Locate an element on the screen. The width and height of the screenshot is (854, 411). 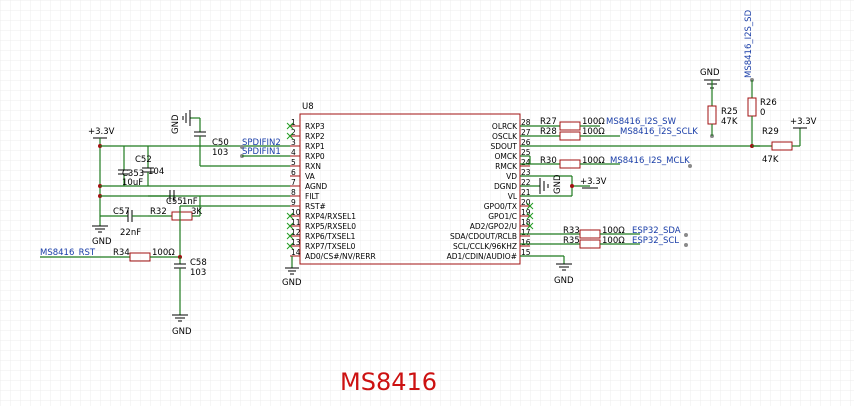
pin-name: RXP2 is located at coordinates (315, 136).